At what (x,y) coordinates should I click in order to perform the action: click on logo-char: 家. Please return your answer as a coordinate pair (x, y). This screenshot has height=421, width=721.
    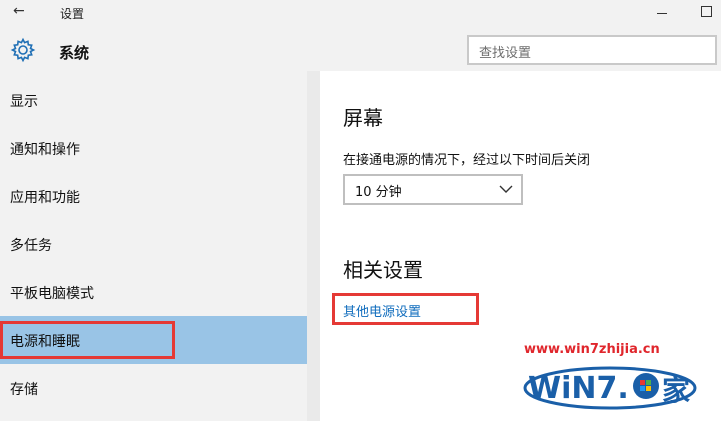
    Looking at the image, I should click on (676, 390).